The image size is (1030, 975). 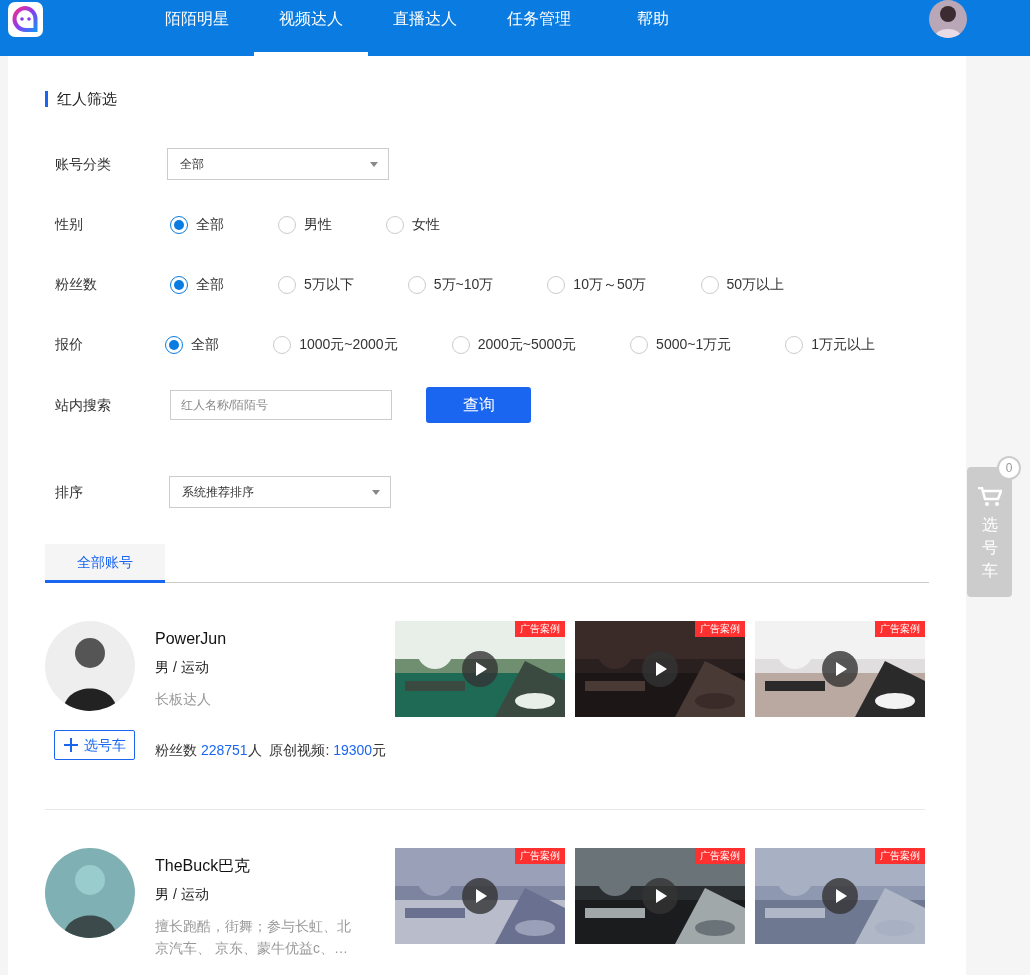 What do you see at coordinates (316, 284) in the screenshot?
I see `radio-option: 5万以下` at bounding box center [316, 284].